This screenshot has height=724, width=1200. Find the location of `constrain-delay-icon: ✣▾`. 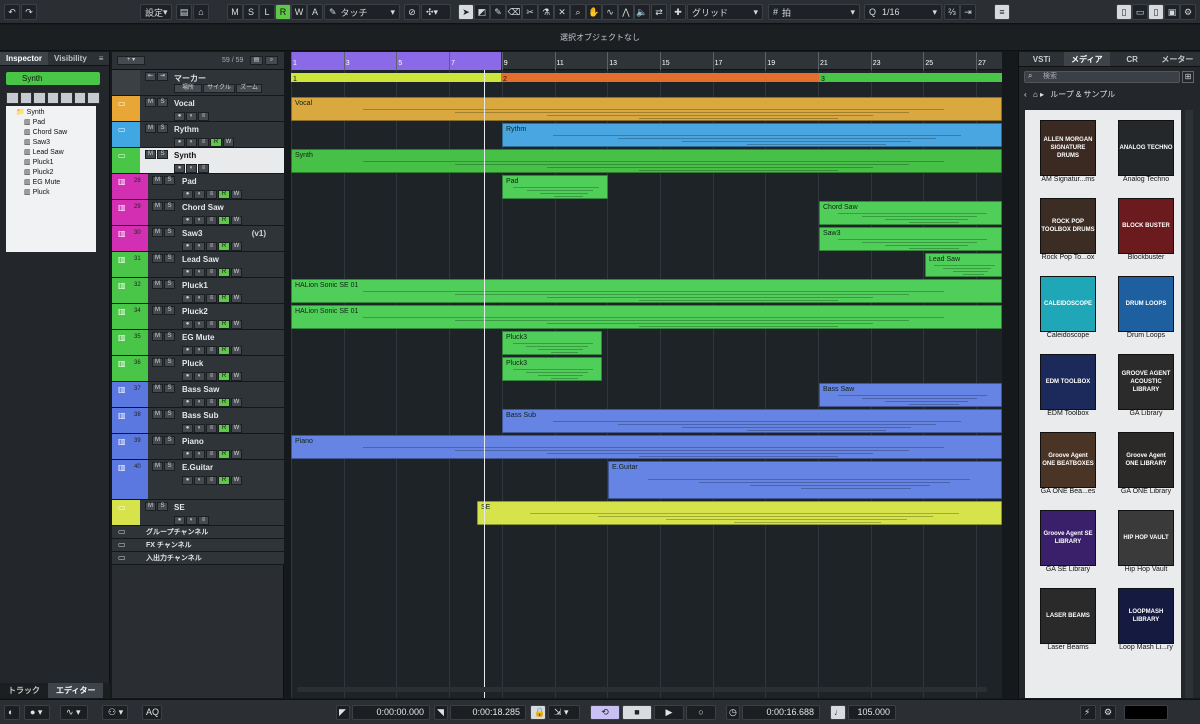

constrain-delay-icon: ✣▾ is located at coordinates (436, 12).